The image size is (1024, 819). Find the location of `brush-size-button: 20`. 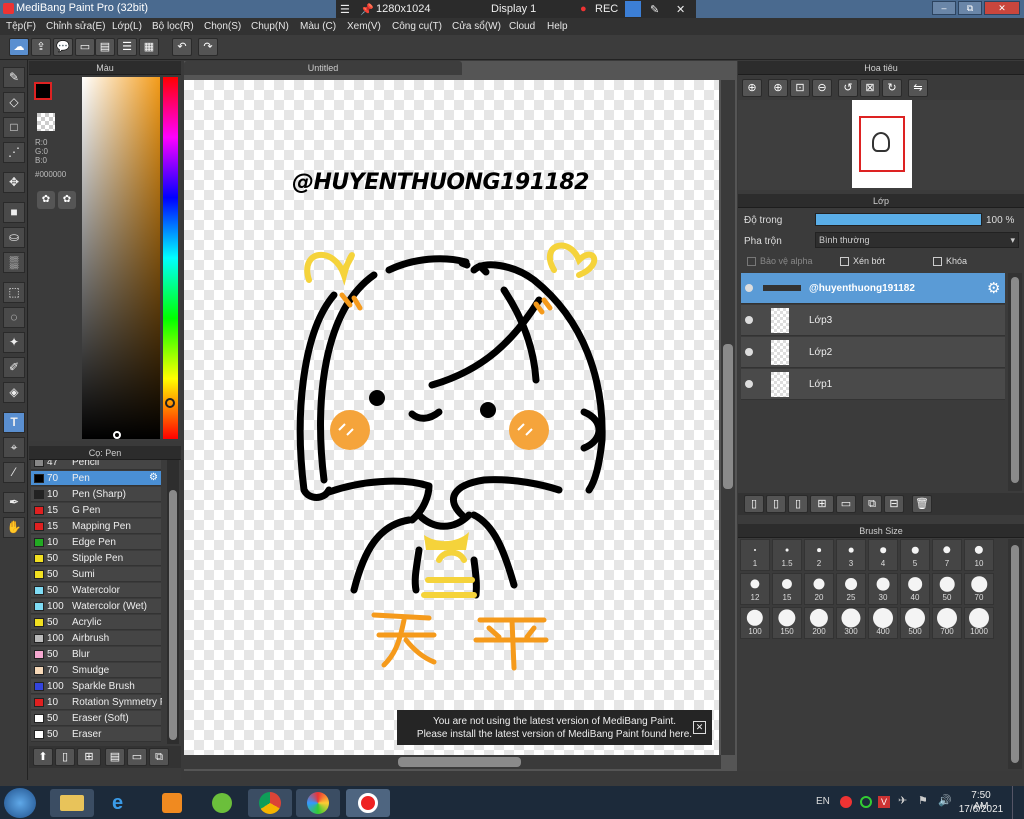

brush-size-button: 20 is located at coordinates (819, 589).